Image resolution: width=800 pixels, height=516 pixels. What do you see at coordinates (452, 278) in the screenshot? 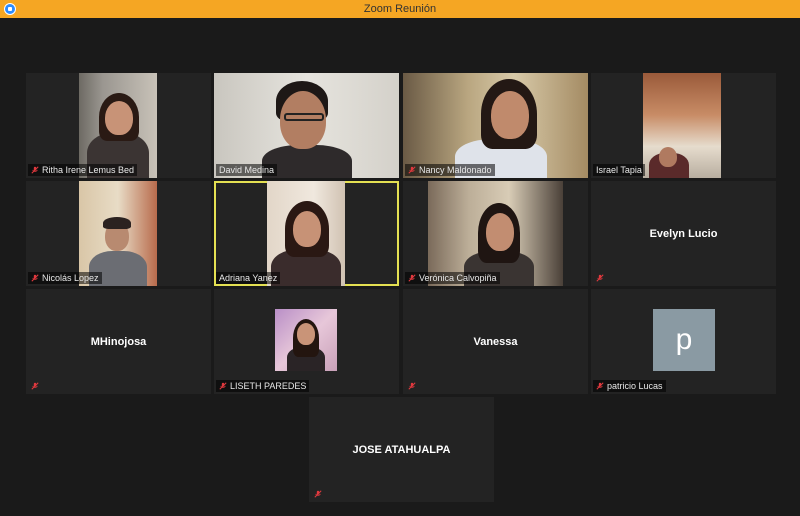
I see `participant-name-label: Verónica Calvopiña` at bounding box center [452, 278].